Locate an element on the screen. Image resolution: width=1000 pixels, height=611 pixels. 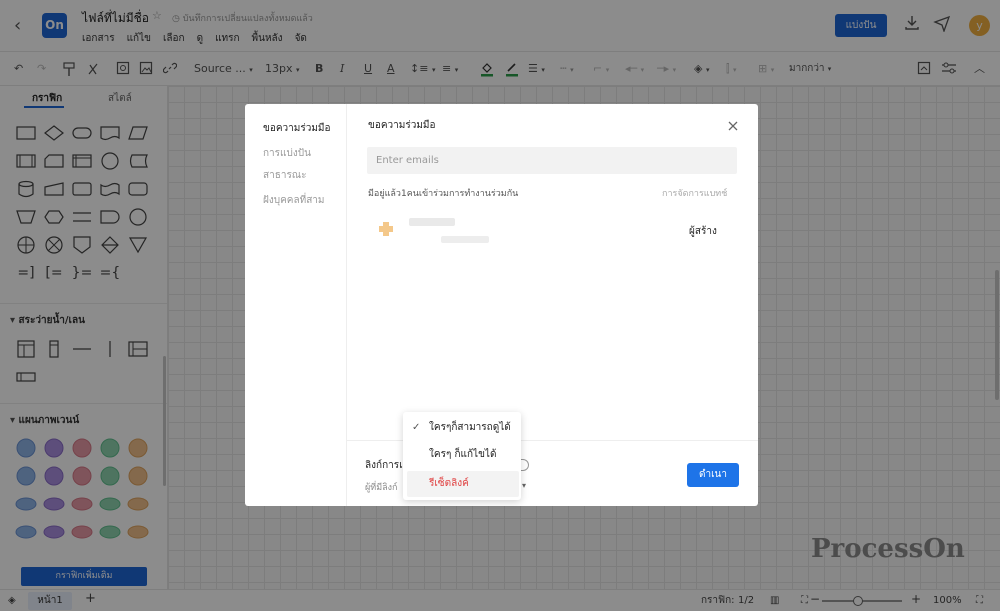
dropdown-item-anyone-edit: ใครๆ ก็แก้ไขได้ is located at coordinates (462, 455).